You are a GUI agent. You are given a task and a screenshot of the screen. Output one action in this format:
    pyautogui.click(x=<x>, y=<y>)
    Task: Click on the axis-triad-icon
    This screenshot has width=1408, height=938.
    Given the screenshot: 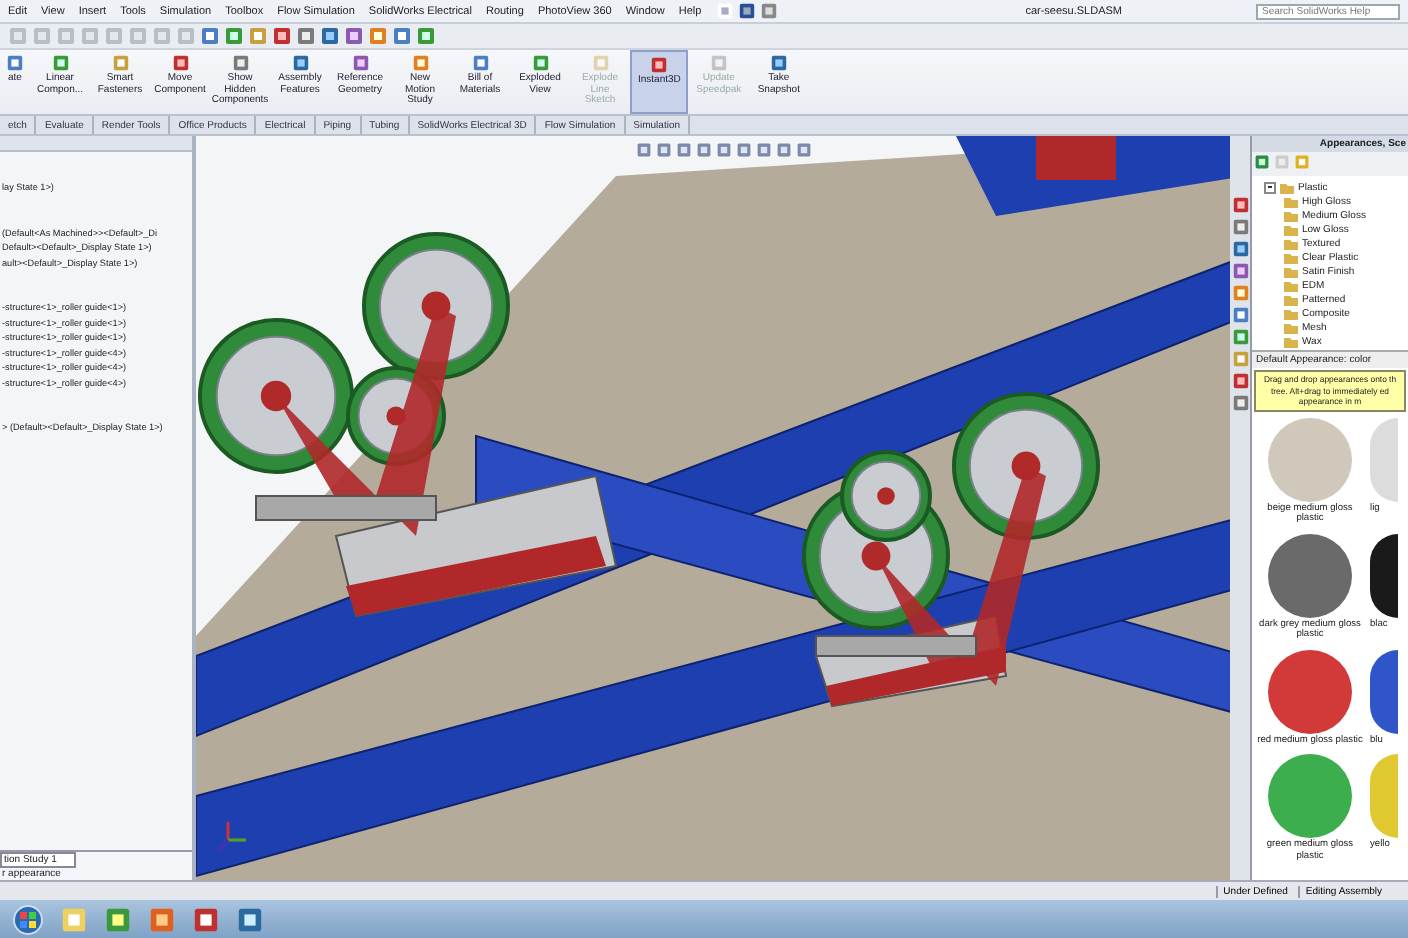 What is the action you would take?
    pyautogui.click(x=232, y=836)
    